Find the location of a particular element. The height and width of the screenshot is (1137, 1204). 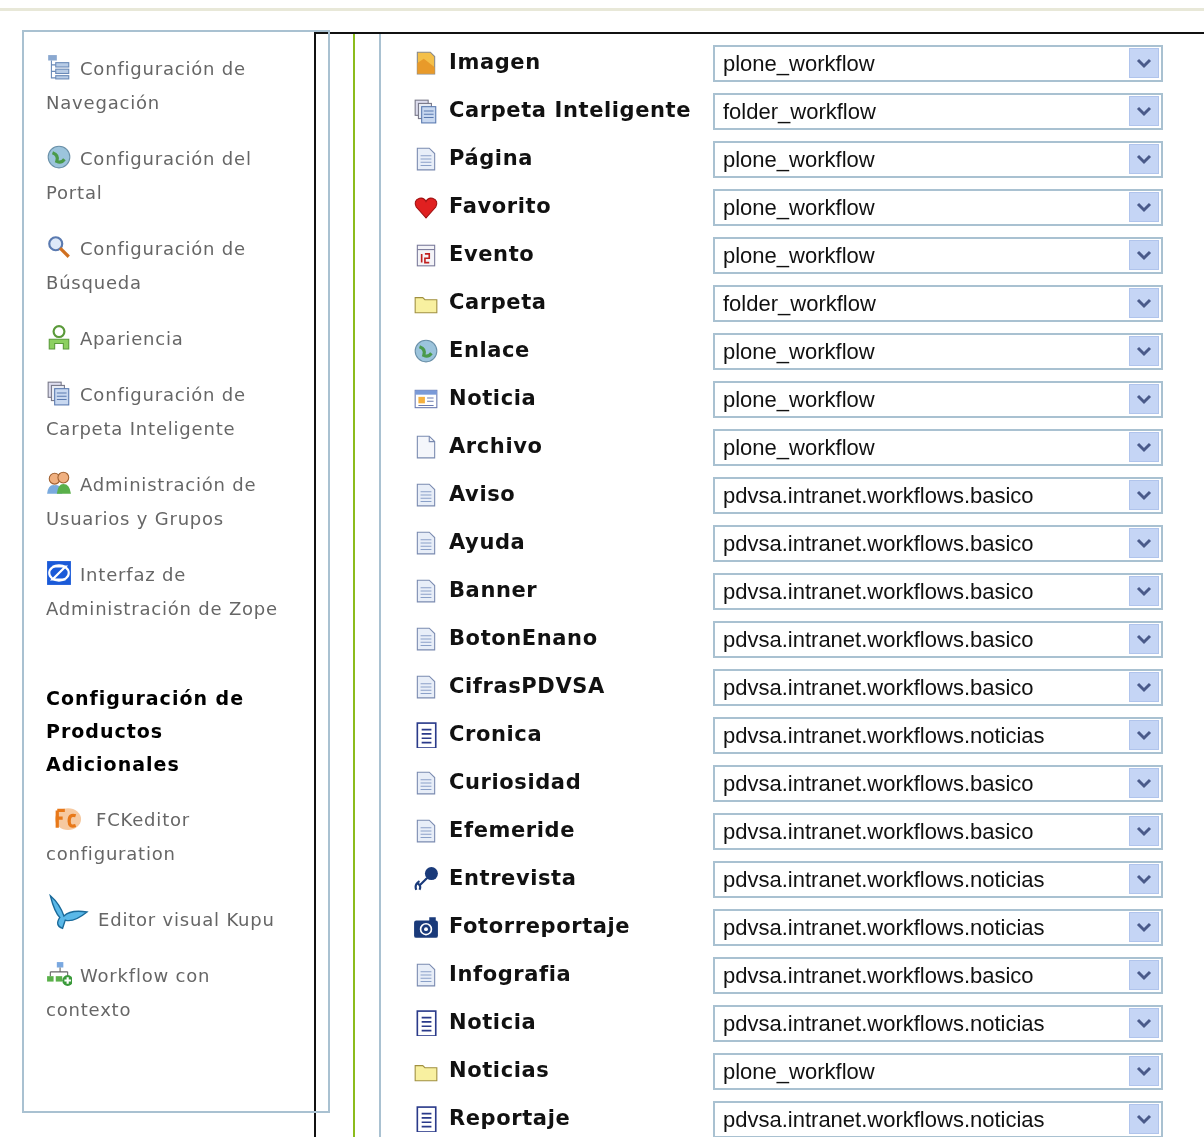

nav-link: Configuración de Navegación is located at coordinates (174, 86).